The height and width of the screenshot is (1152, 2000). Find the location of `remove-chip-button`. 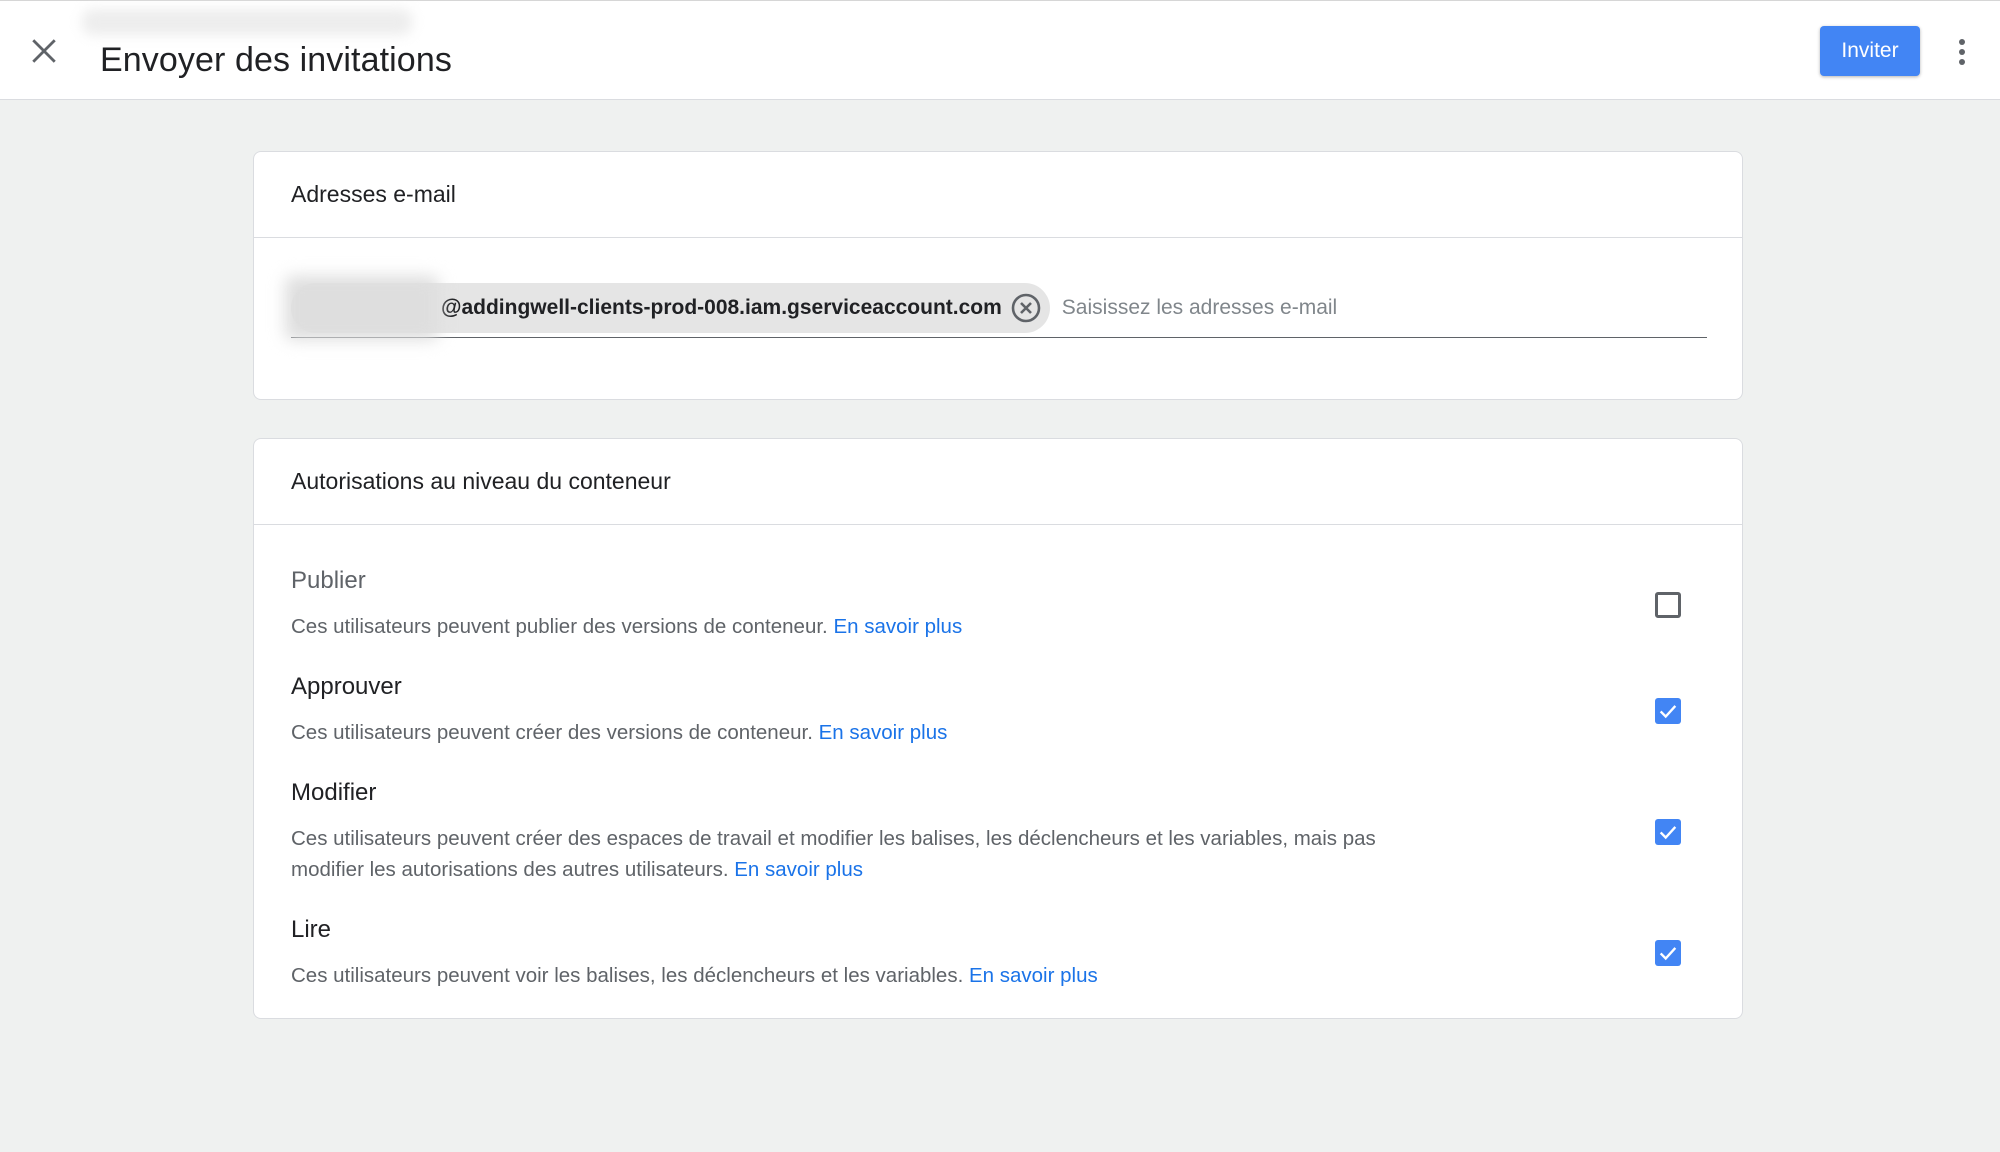

remove-chip-button is located at coordinates (1026, 308).